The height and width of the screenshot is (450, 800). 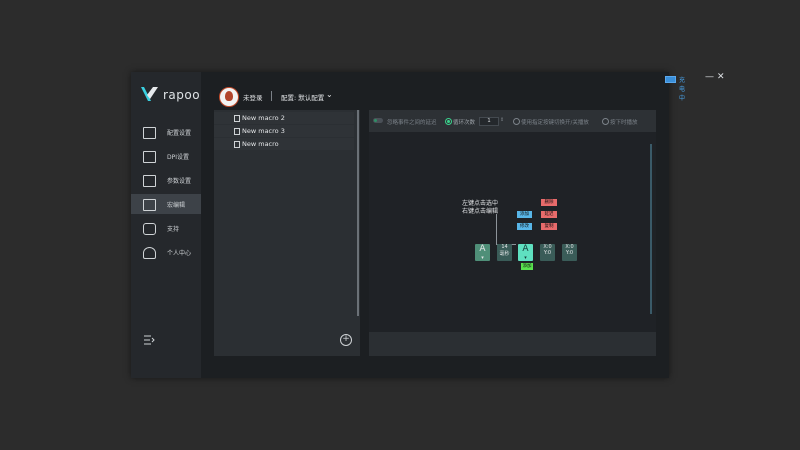 What do you see at coordinates (179, 181) in the screenshot?
I see `sidebar-item-label: 参数设置` at bounding box center [179, 181].